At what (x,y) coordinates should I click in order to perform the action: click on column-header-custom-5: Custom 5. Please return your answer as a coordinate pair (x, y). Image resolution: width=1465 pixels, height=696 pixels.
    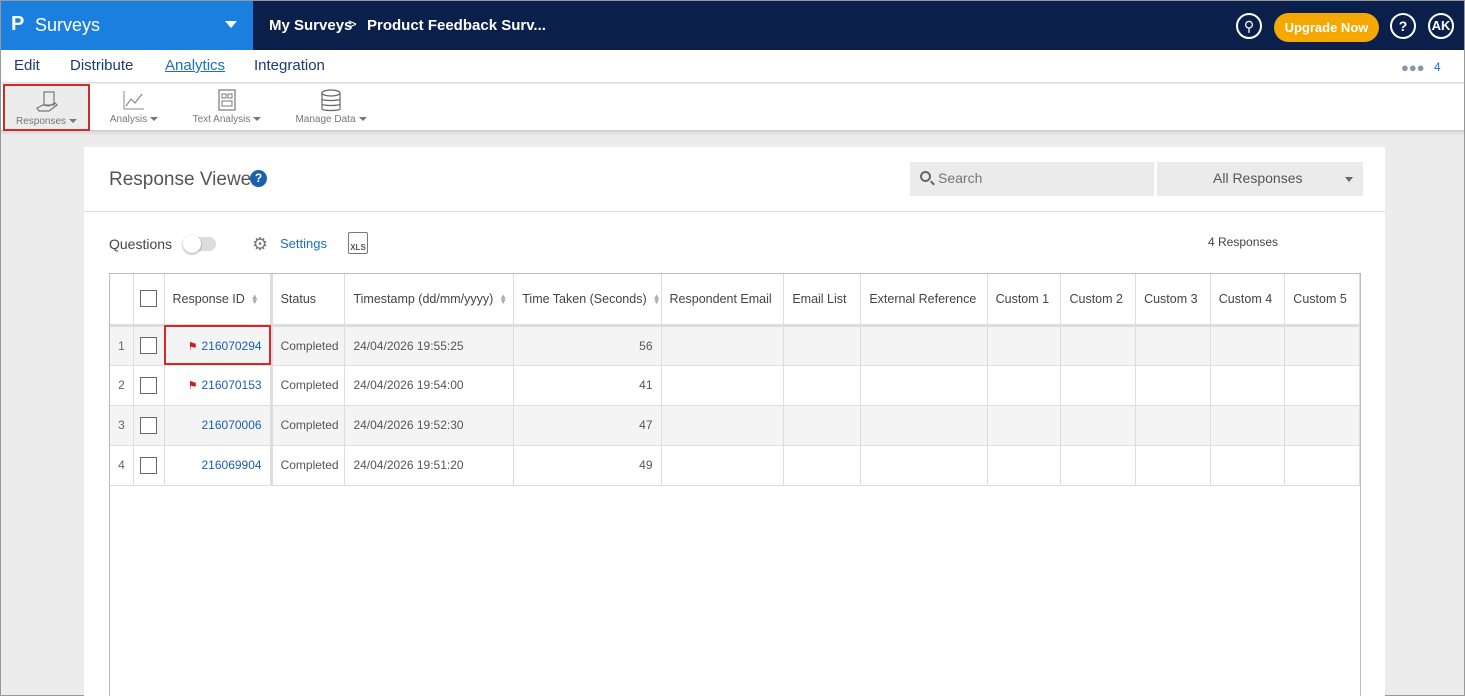
    Looking at the image, I should click on (1322, 300).